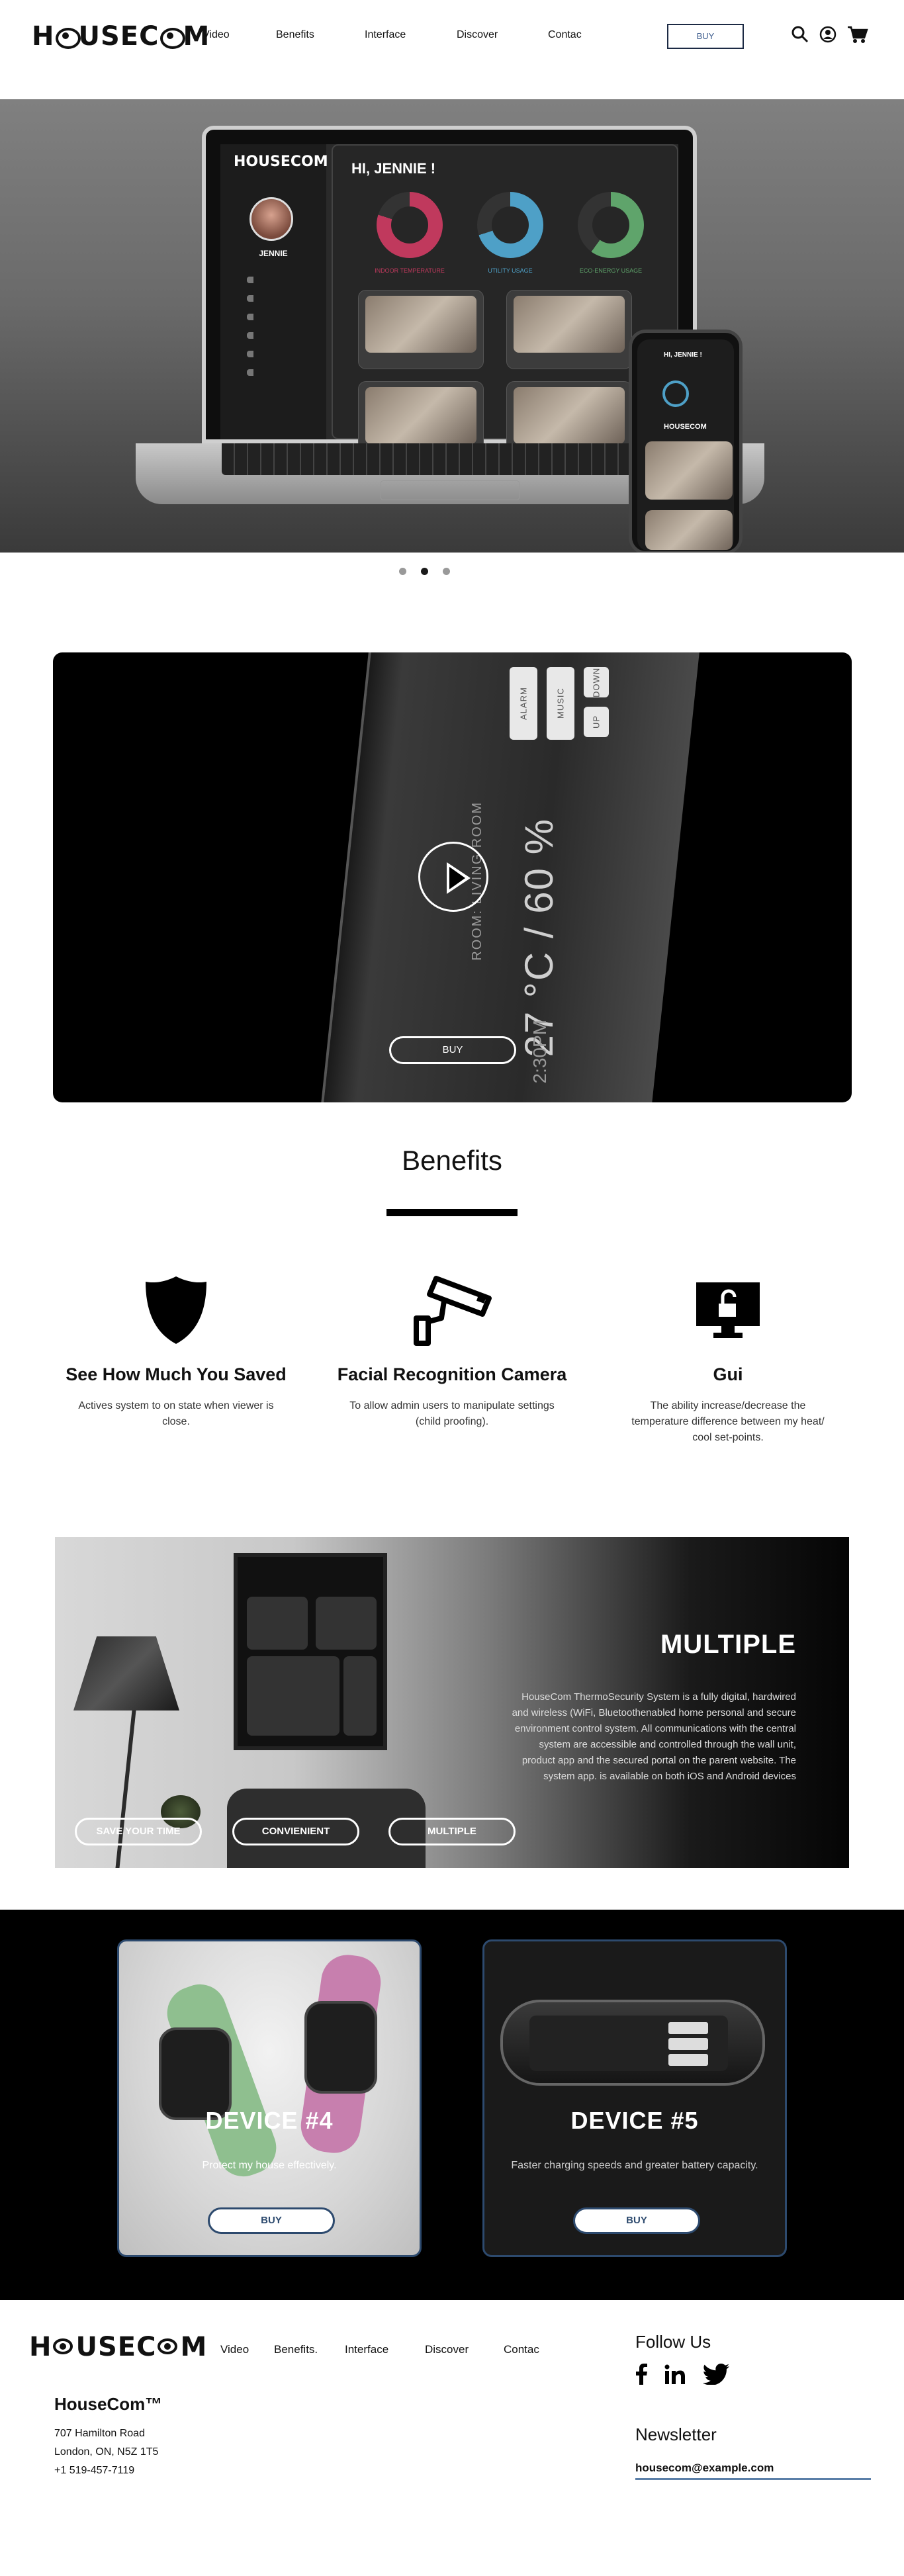  What do you see at coordinates (450, 459) in the screenshot?
I see `keyboard` at bounding box center [450, 459].